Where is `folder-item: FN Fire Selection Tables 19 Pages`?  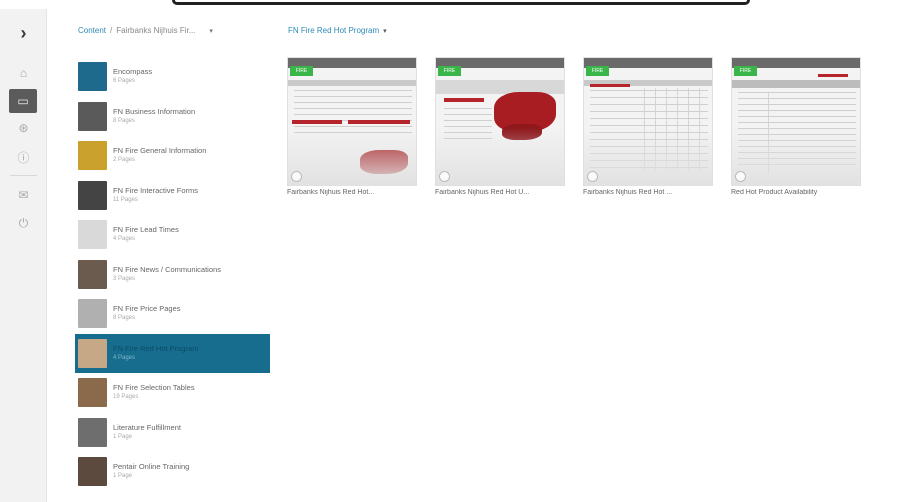
folder-item: FN Fire Selection Tables 19 Pages is located at coordinates (172, 393).